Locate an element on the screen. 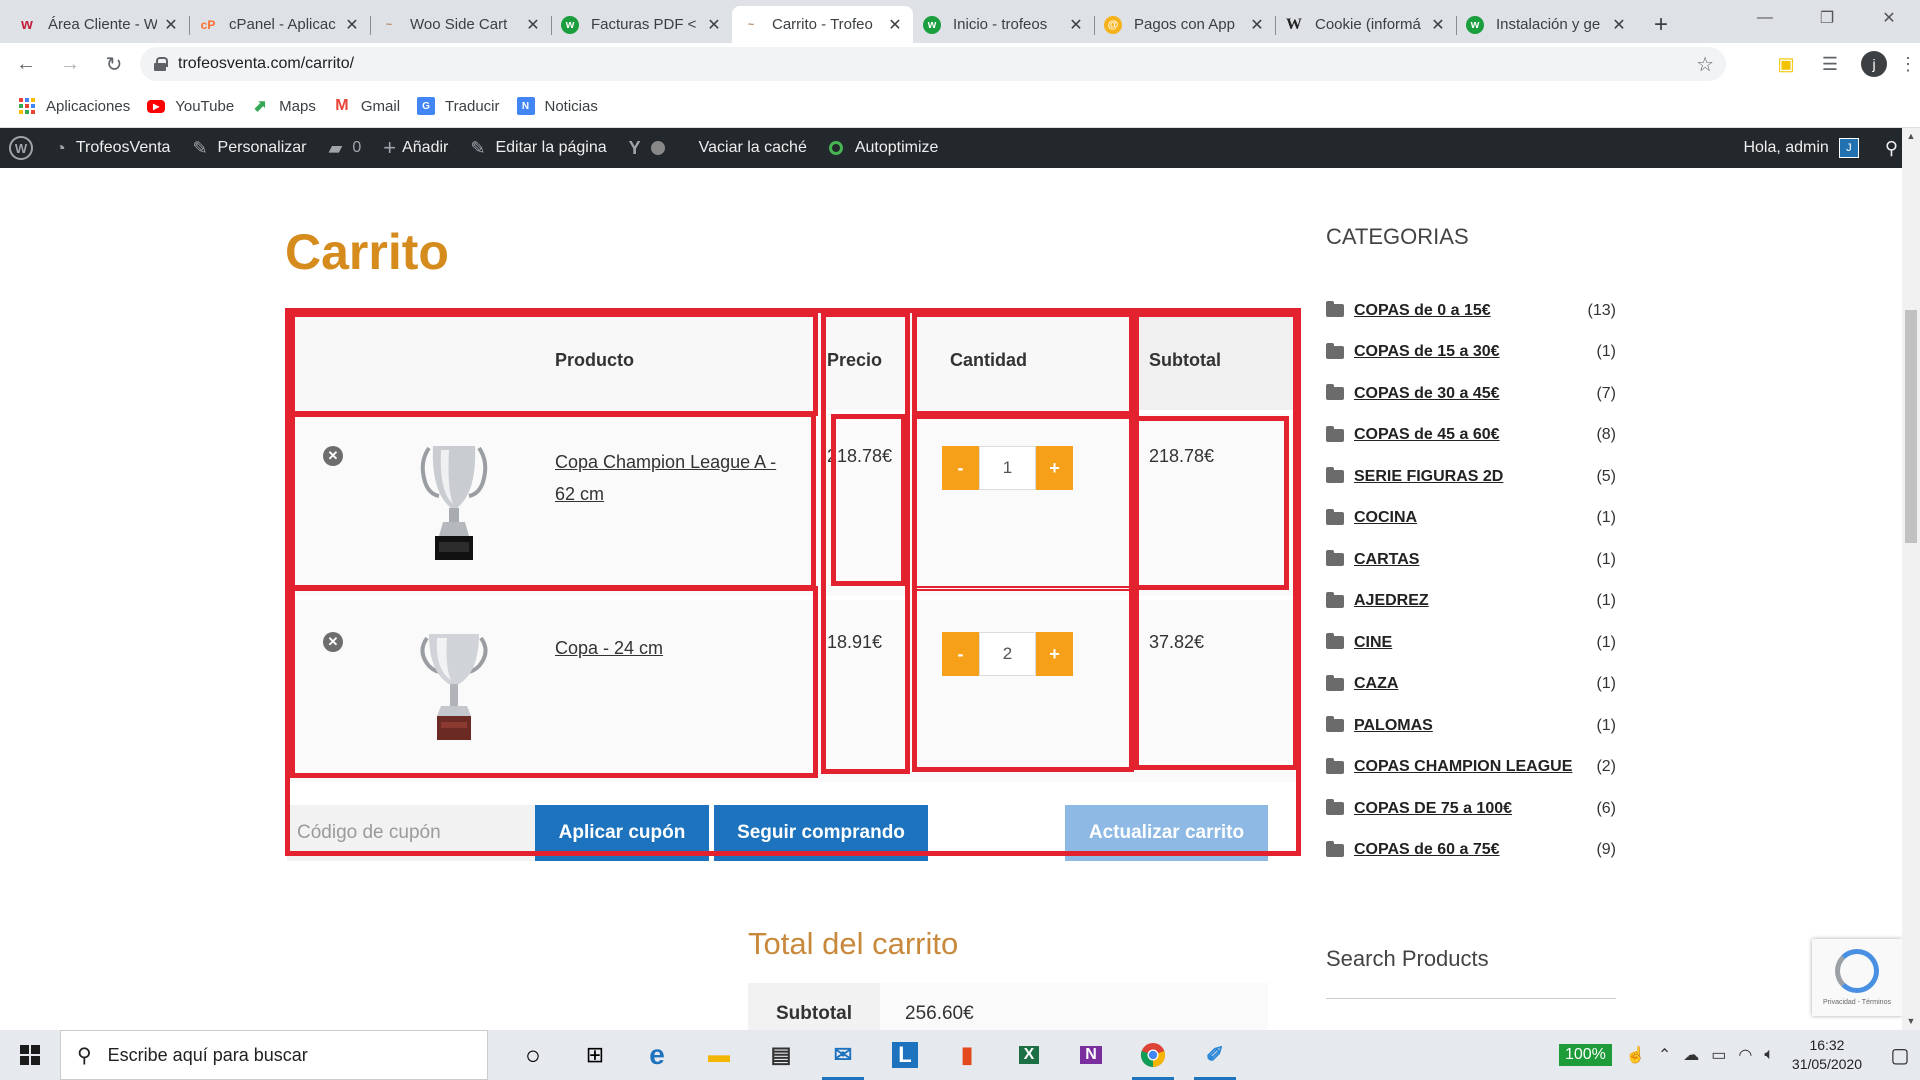 The height and width of the screenshot is (1080, 1920). category-link: COPAS de 45 a 60€ is located at coordinates (1475, 435).